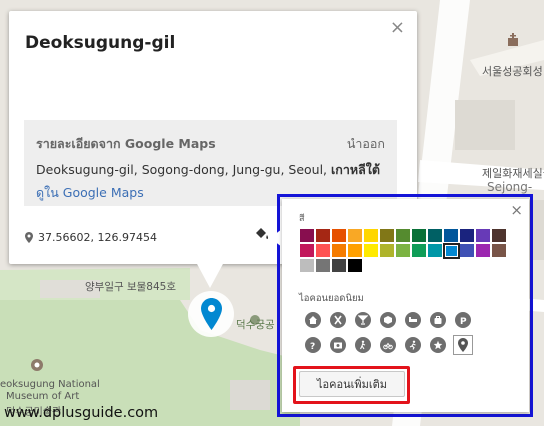 The image size is (544, 426). I want to click on star-icon, so click(438, 345).